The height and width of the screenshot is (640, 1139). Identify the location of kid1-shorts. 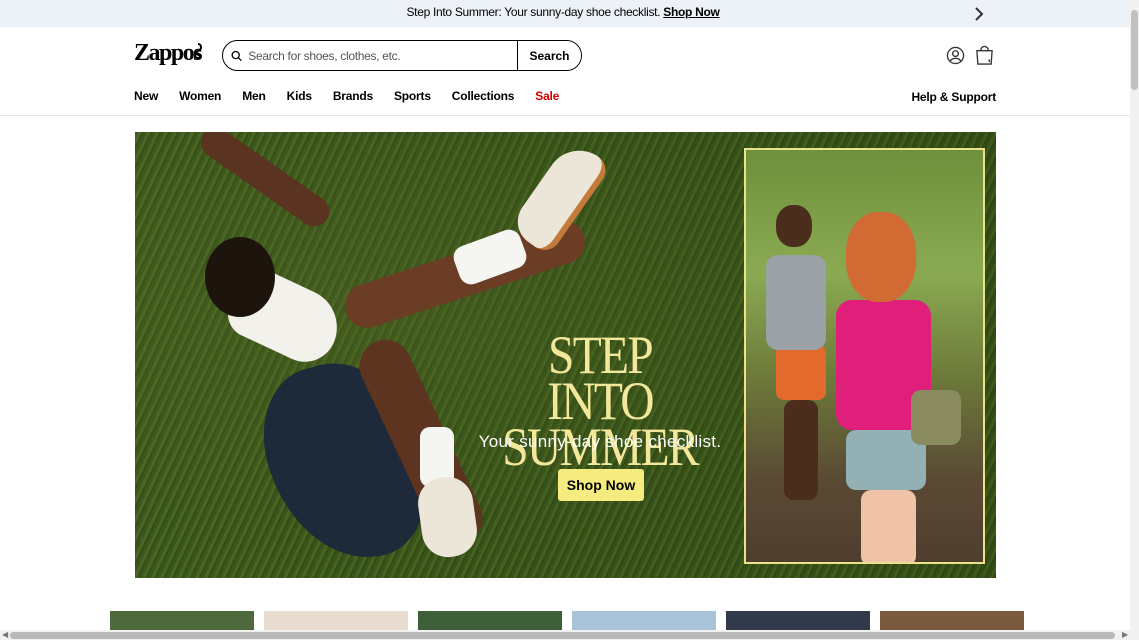
(801, 372).